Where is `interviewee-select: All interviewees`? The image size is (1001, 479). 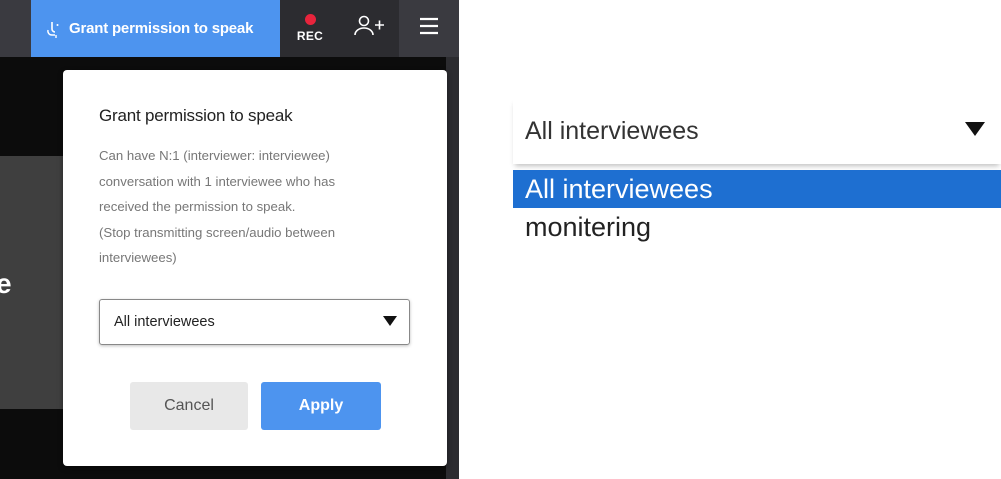 interviewee-select: All interviewees is located at coordinates (254, 322).